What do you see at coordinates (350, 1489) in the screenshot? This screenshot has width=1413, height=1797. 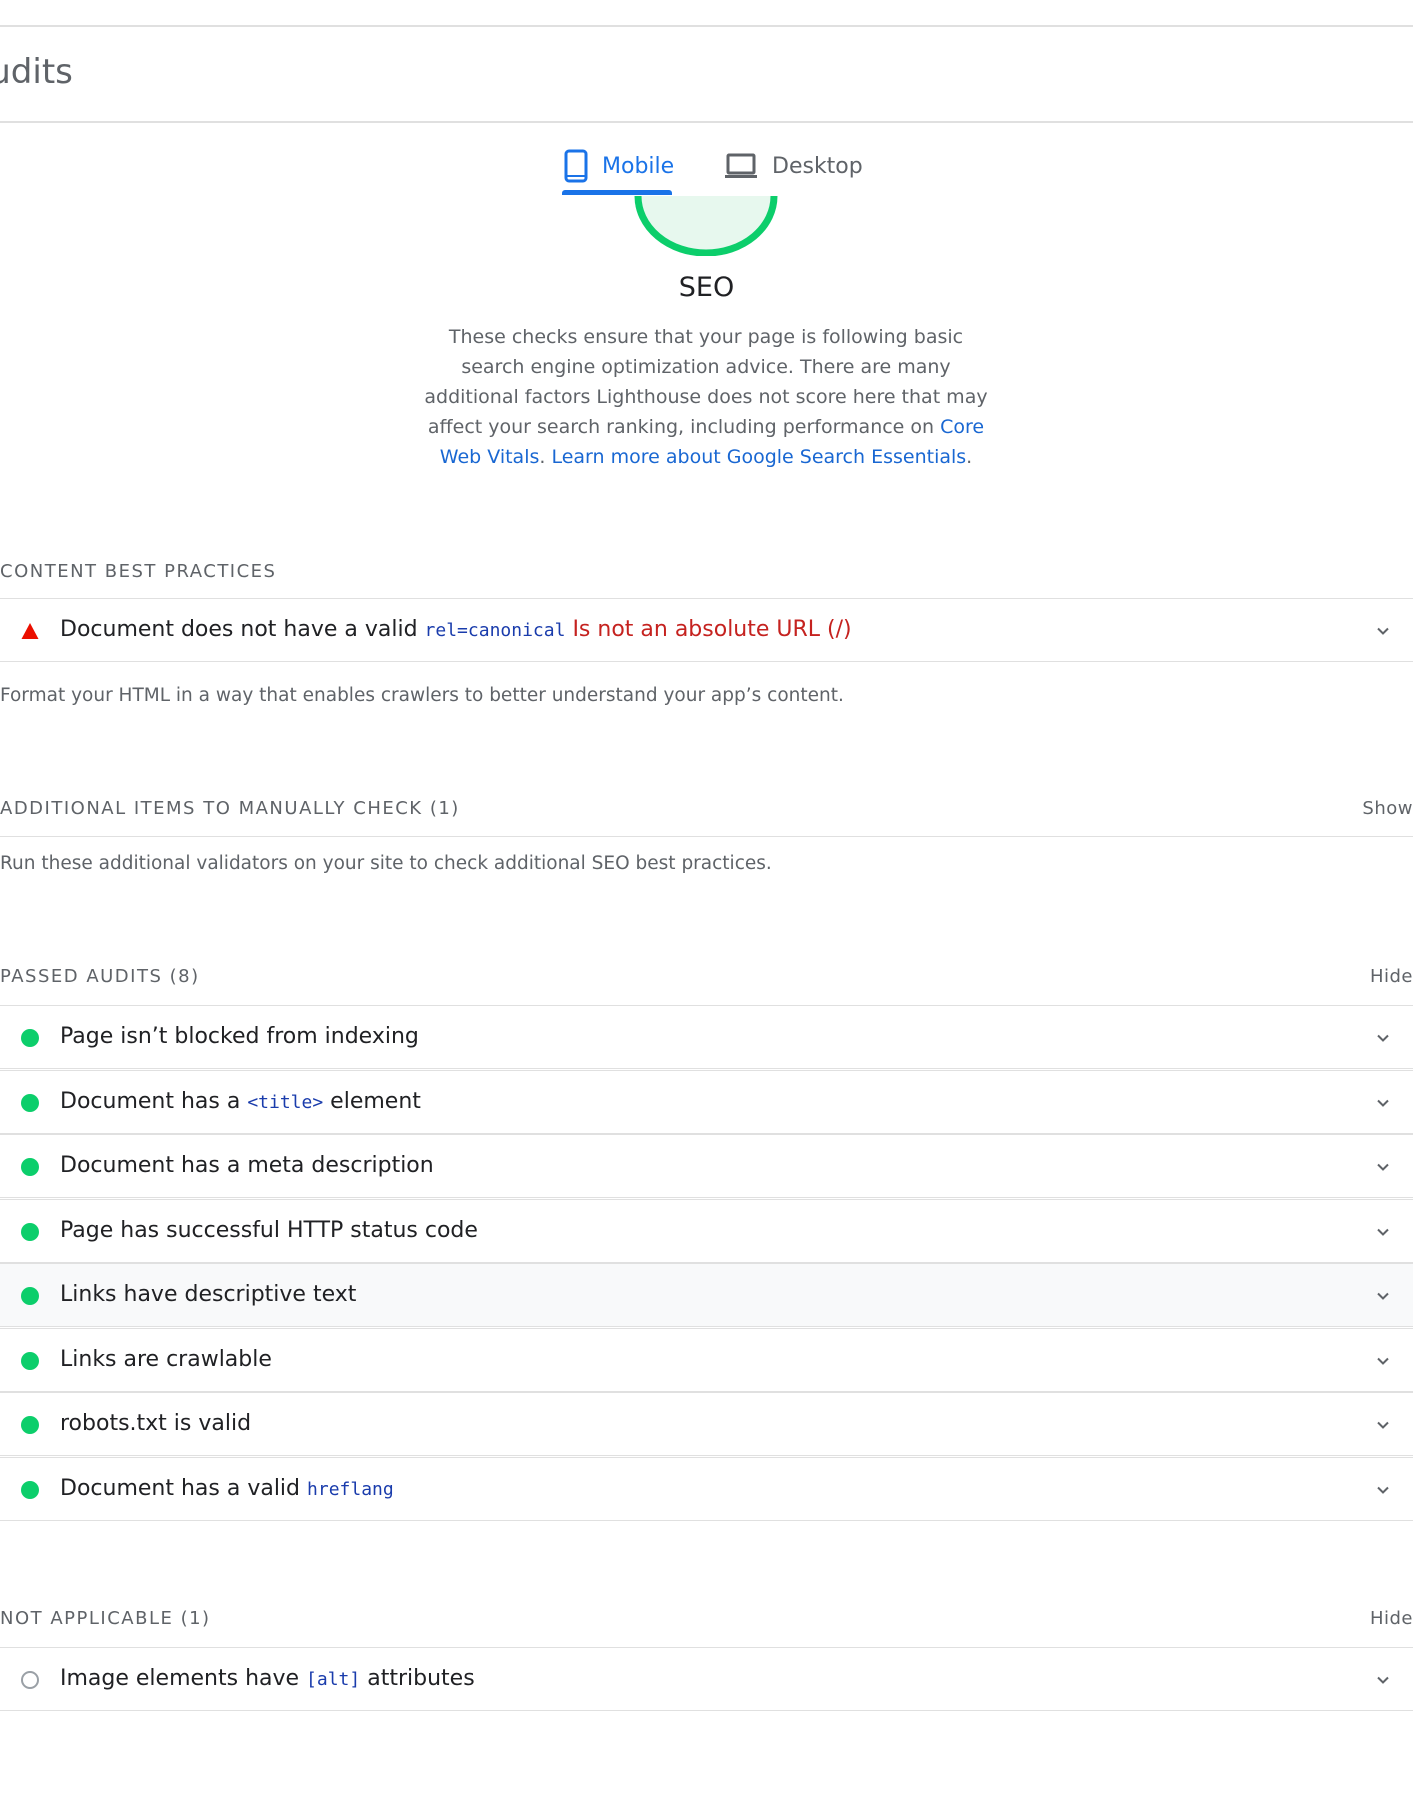 I see `audit-code: hreflang` at bounding box center [350, 1489].